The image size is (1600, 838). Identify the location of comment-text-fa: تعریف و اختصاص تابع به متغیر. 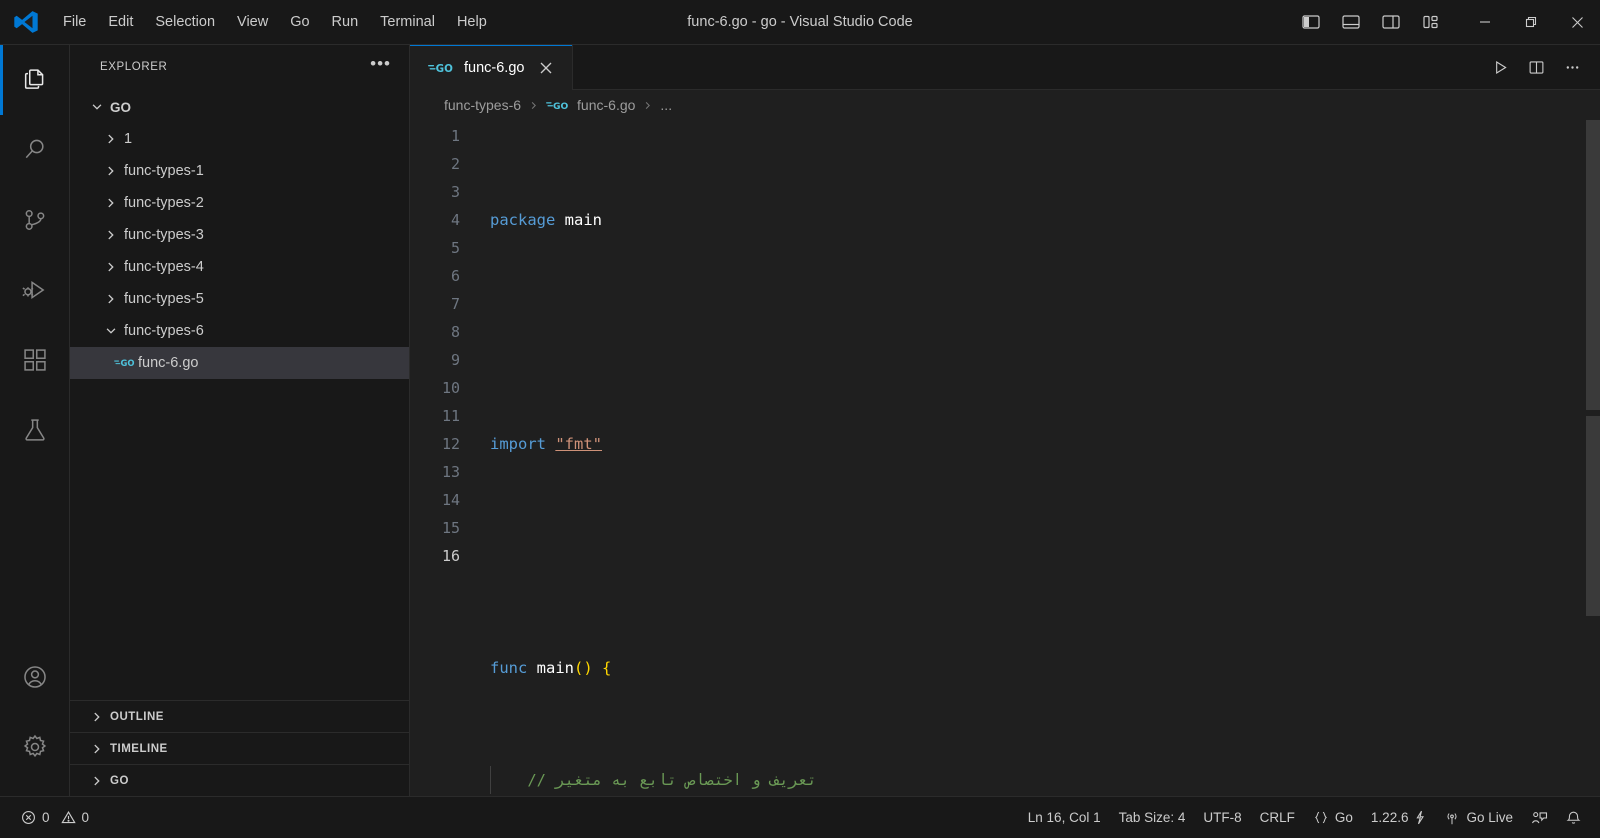
(686, 780).